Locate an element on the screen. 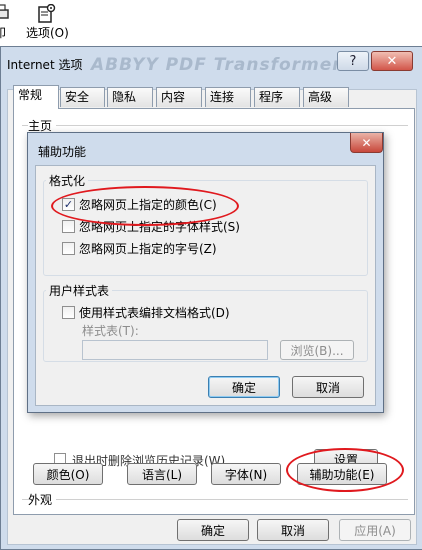 This screenshot has height=550, width=422. dialog-close-button: ✕ is located at coordinates (366, 143).